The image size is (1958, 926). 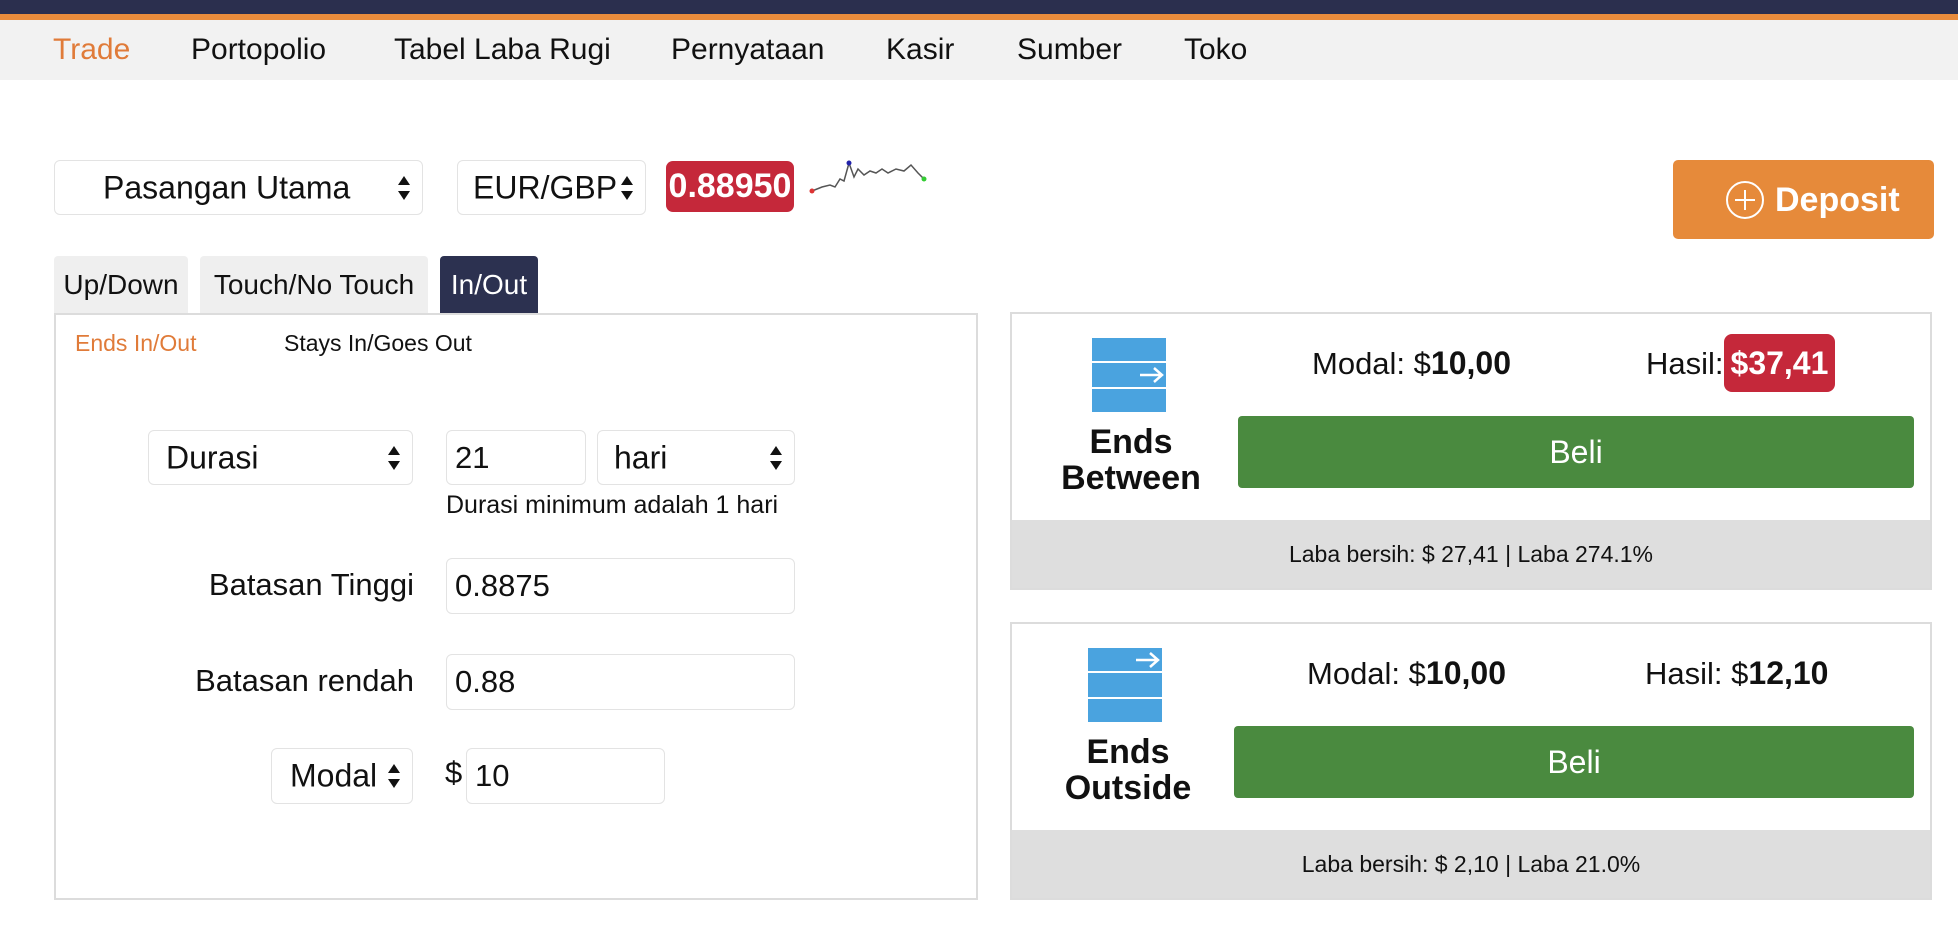 I want to click on high-barrier-value: 0.8875, so click(x=502, y=585).